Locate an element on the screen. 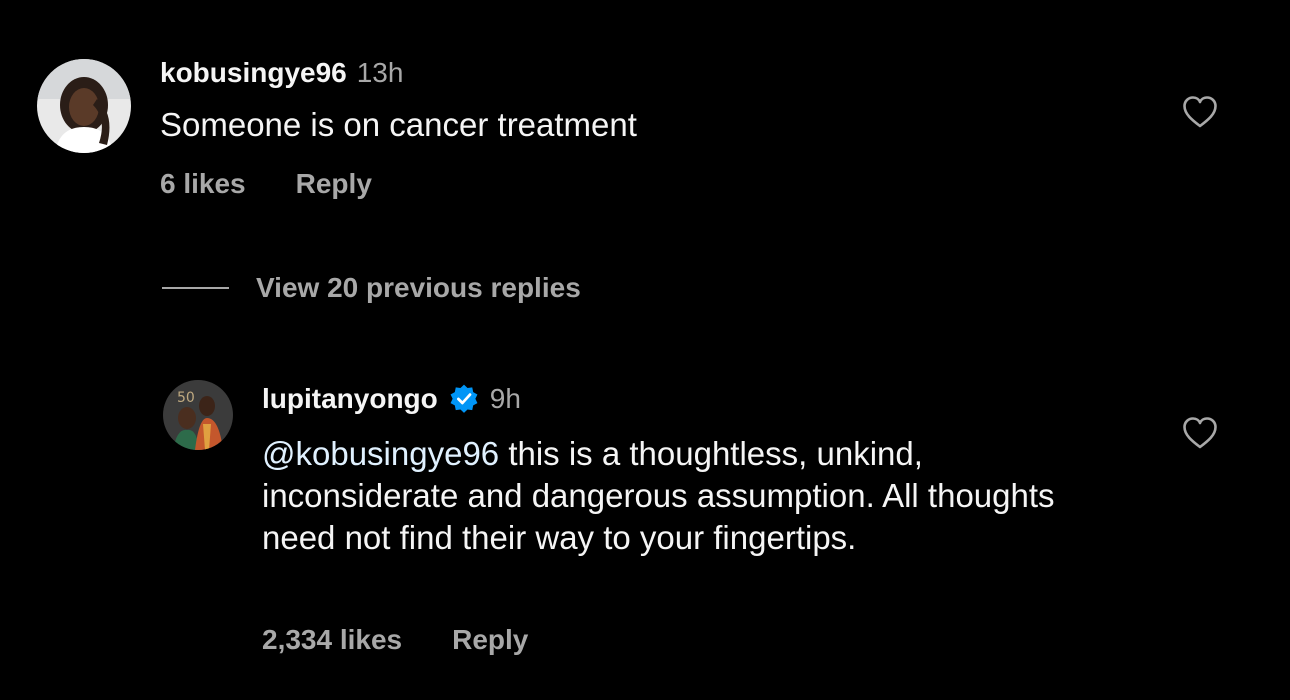 The width and height of the screenshot is (1290, 700). comment-timestamp: 13h is located at coordinates (380, 72).